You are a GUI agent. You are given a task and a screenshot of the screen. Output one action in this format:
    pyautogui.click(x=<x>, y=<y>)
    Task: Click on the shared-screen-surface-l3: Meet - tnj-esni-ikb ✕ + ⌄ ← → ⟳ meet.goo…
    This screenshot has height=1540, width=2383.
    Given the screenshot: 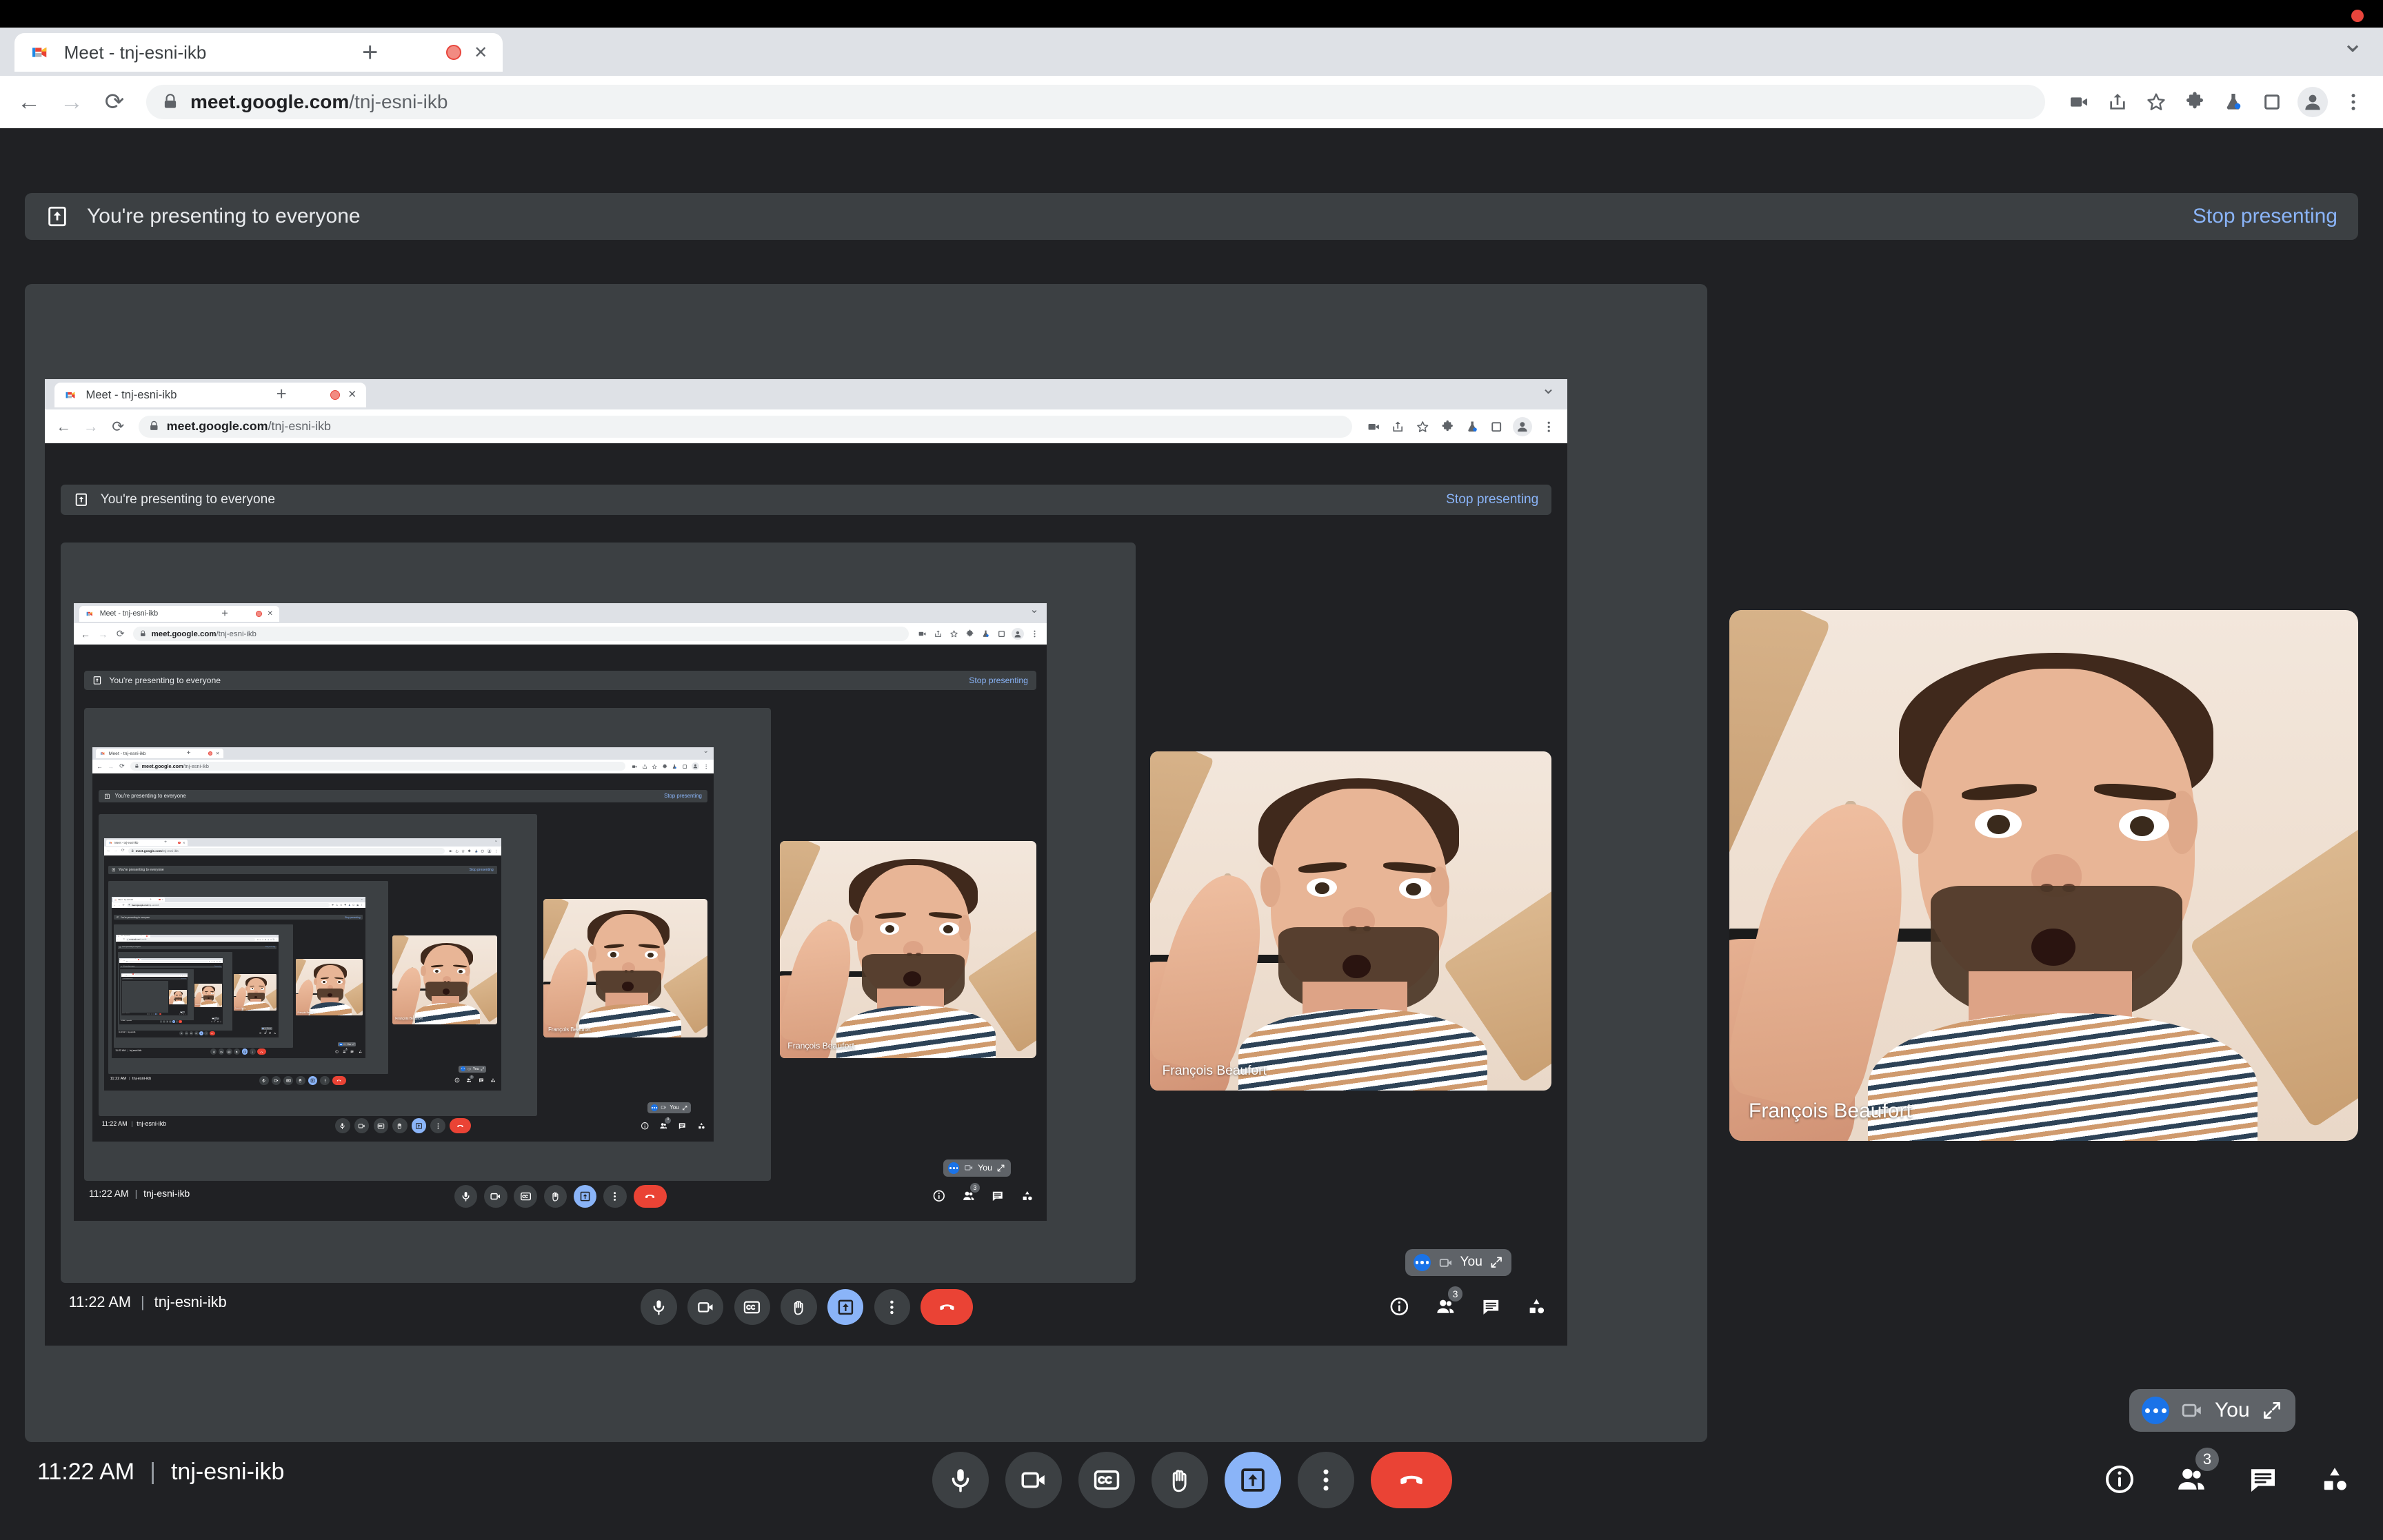 What is the action you would take?
    pyautogui.click(x=427, y=945)
    